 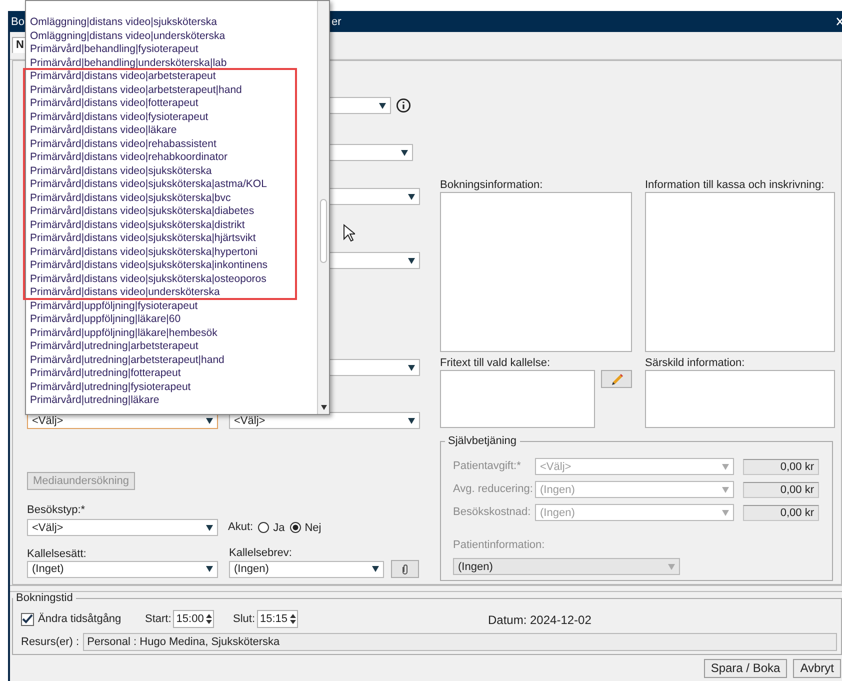 What do you see at coordinates (130, 198) in the screenshot?
I see `list-item: Primärvård|distans video|sjuksköterska|bvc` at bounding box center [130, 198].